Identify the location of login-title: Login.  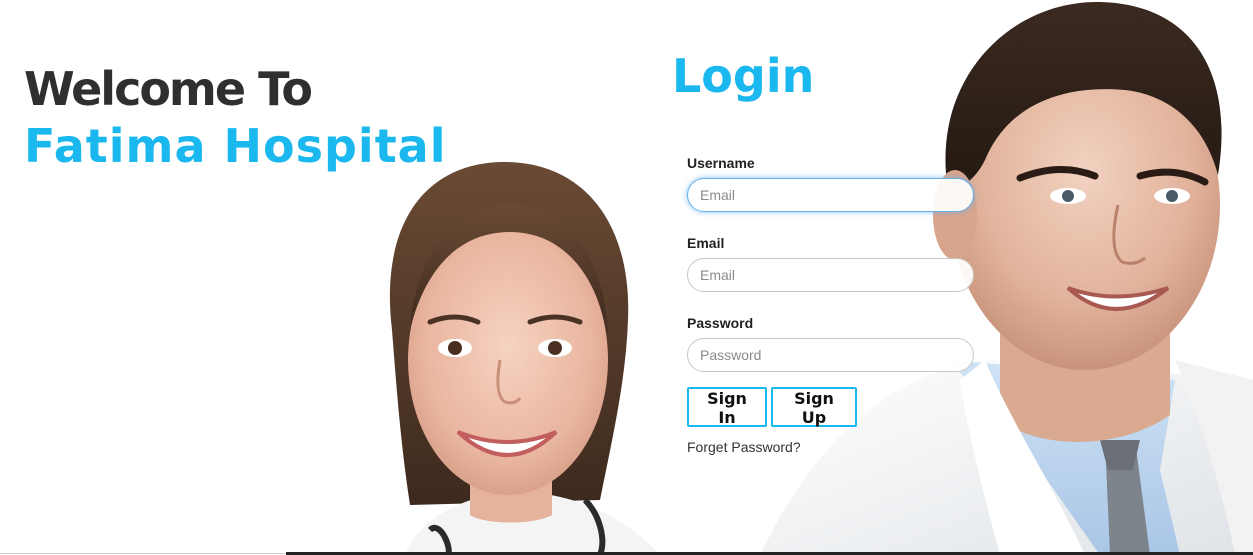
(743, 76).